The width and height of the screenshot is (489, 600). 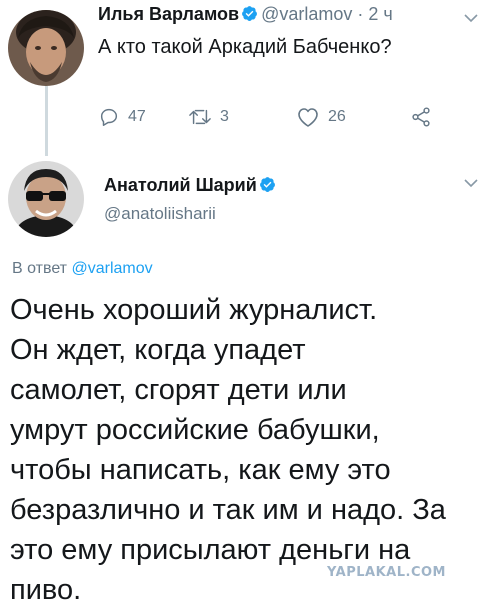 What do you see at coordinates (386, 572) in the screenshot?
I see `watermark: YAPLAKAL.COM` at bounding box center [386, 572].